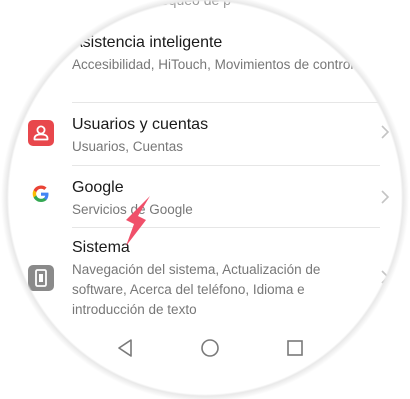 The width and height of the screenshot is (410, 399). Describe the element at coordinates (190, 4) in the screenshot. I see `partial-subtitle-top: bloqueo de p` at that location.